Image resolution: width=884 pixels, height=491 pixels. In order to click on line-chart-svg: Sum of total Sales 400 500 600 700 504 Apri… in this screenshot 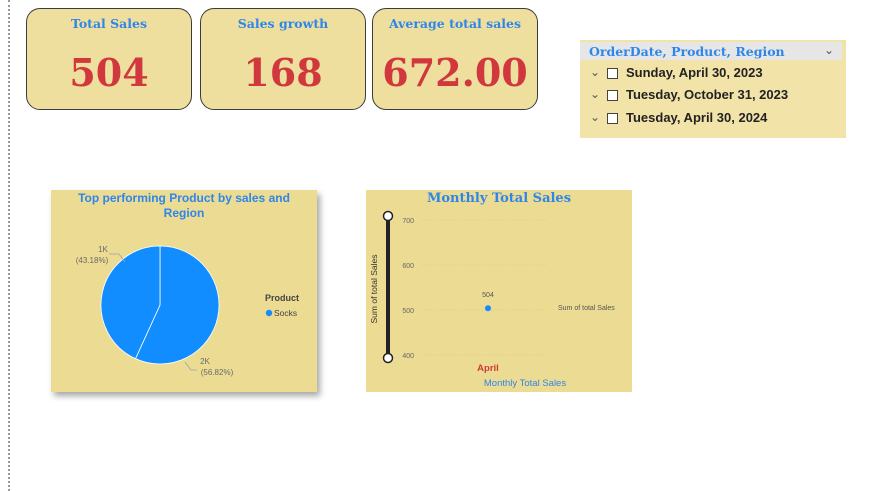, I will do `click(492, 299)`.